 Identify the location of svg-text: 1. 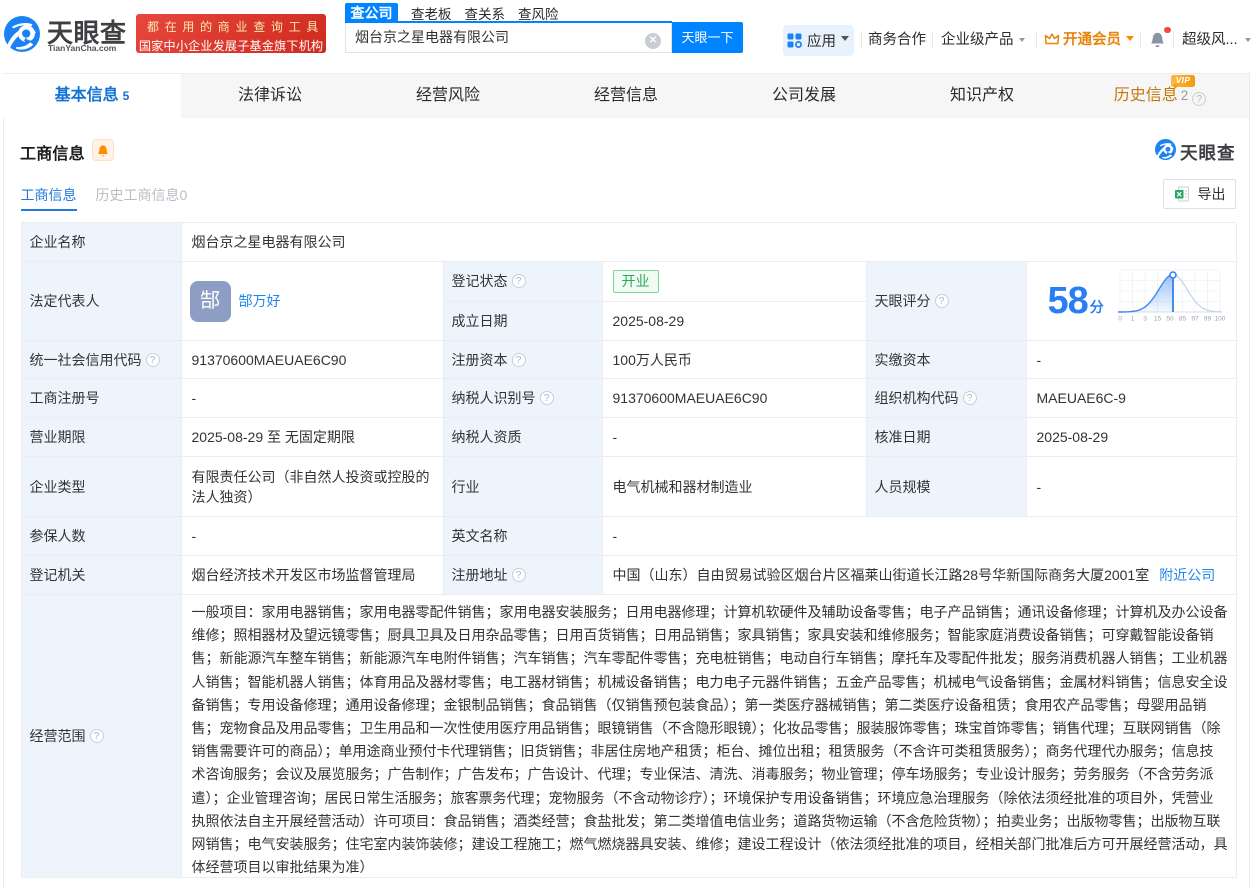
(1132, 319).